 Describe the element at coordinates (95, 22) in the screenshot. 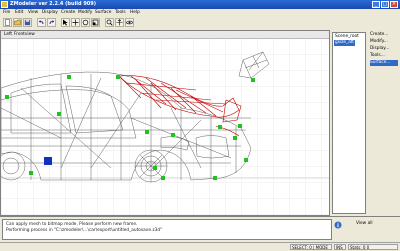

I see `scale-icon` at that location.